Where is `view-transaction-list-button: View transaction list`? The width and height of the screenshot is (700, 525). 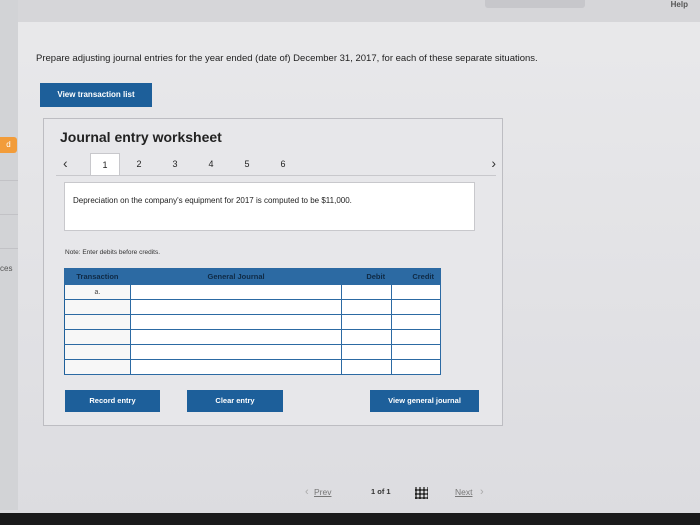
view-transaction-list-button: View transaction list is located at coordinates (96, 95).